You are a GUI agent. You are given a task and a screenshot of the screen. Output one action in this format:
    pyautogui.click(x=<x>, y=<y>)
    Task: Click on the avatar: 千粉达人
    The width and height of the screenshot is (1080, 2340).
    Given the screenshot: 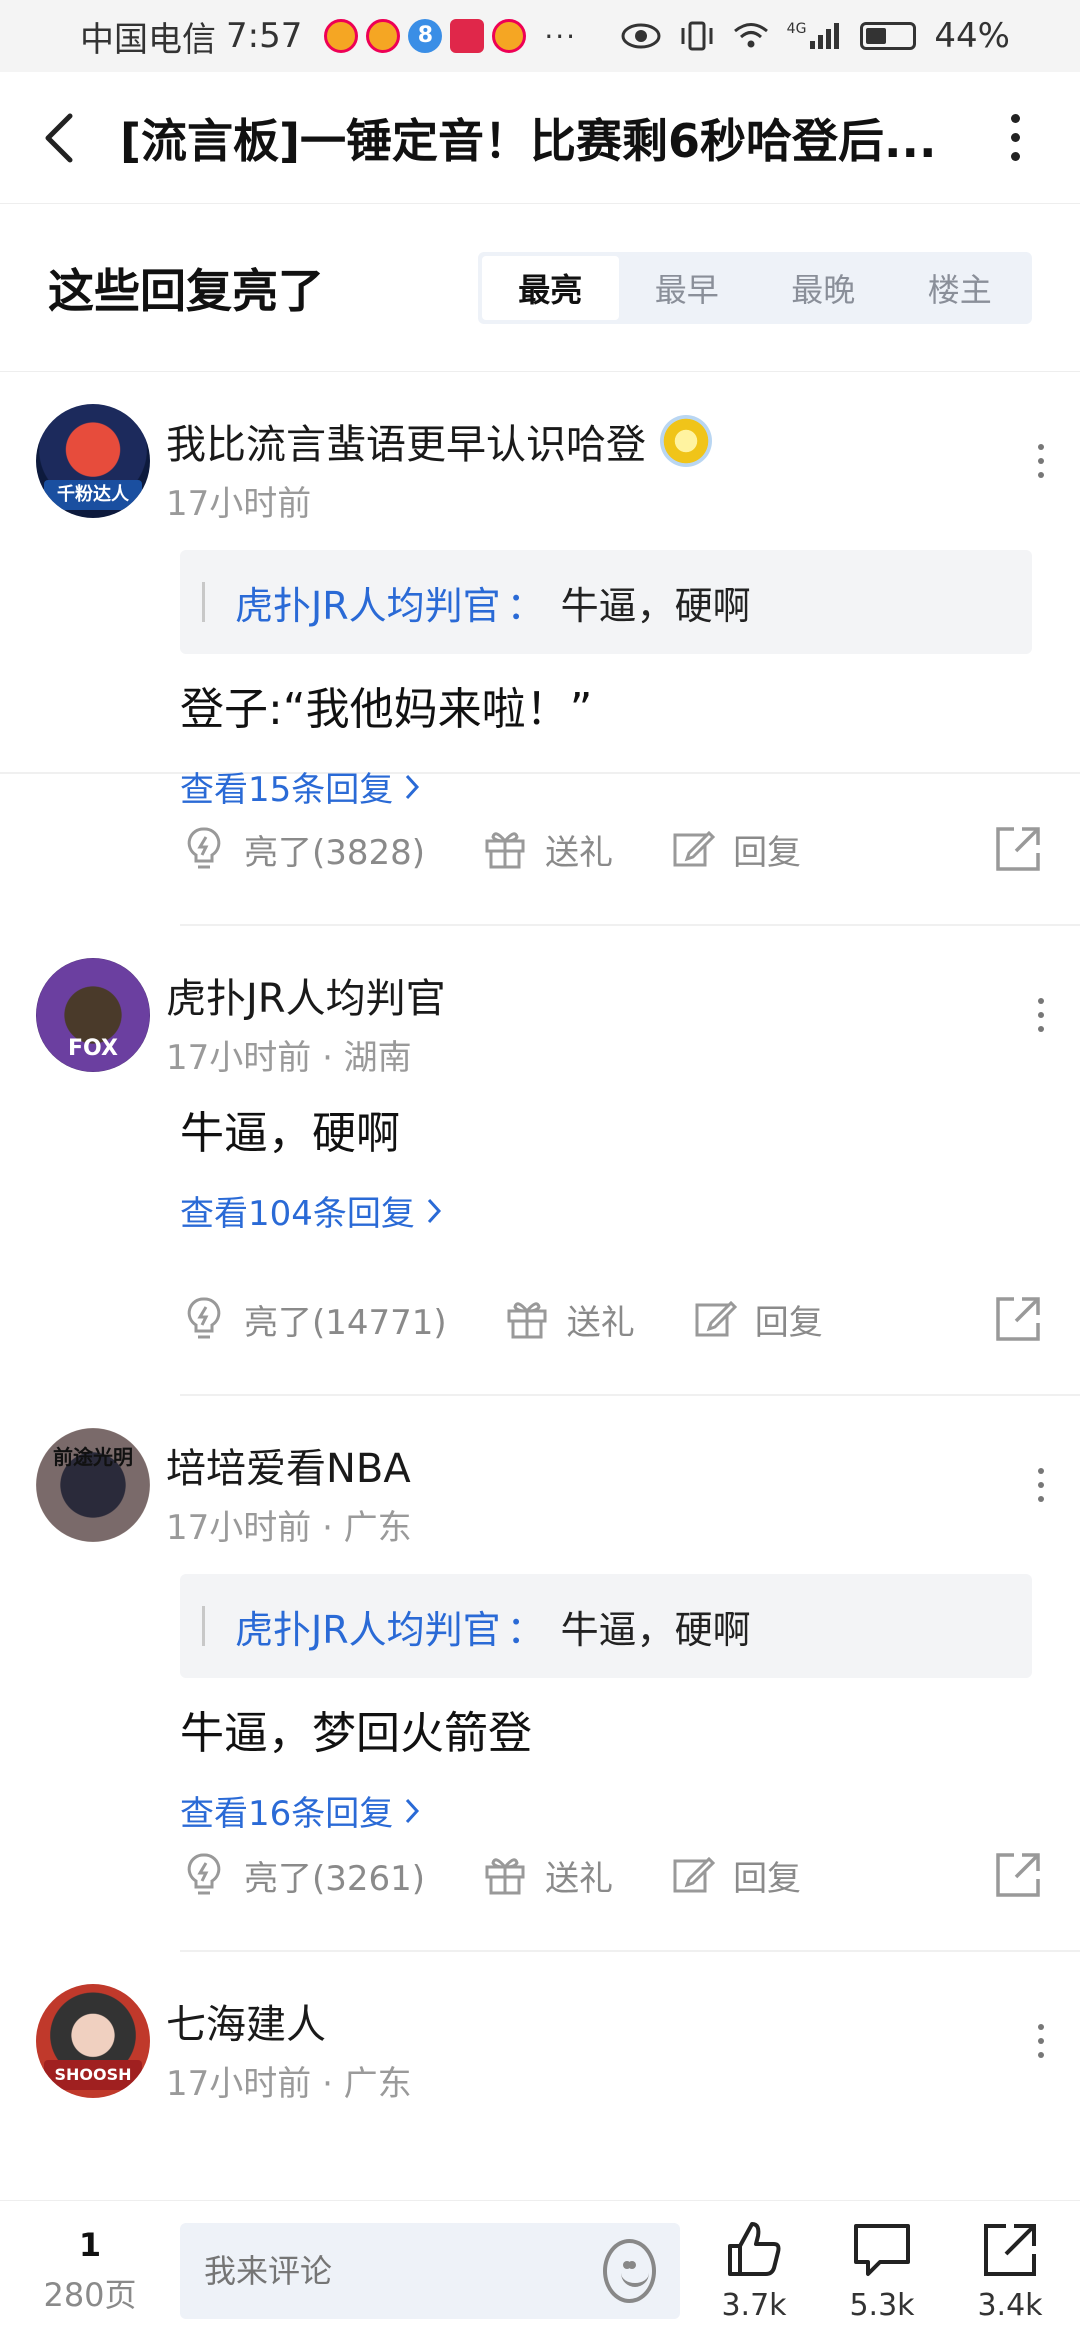 What is the action you would take?
    pyautogui.click(x=93, y=461)
    